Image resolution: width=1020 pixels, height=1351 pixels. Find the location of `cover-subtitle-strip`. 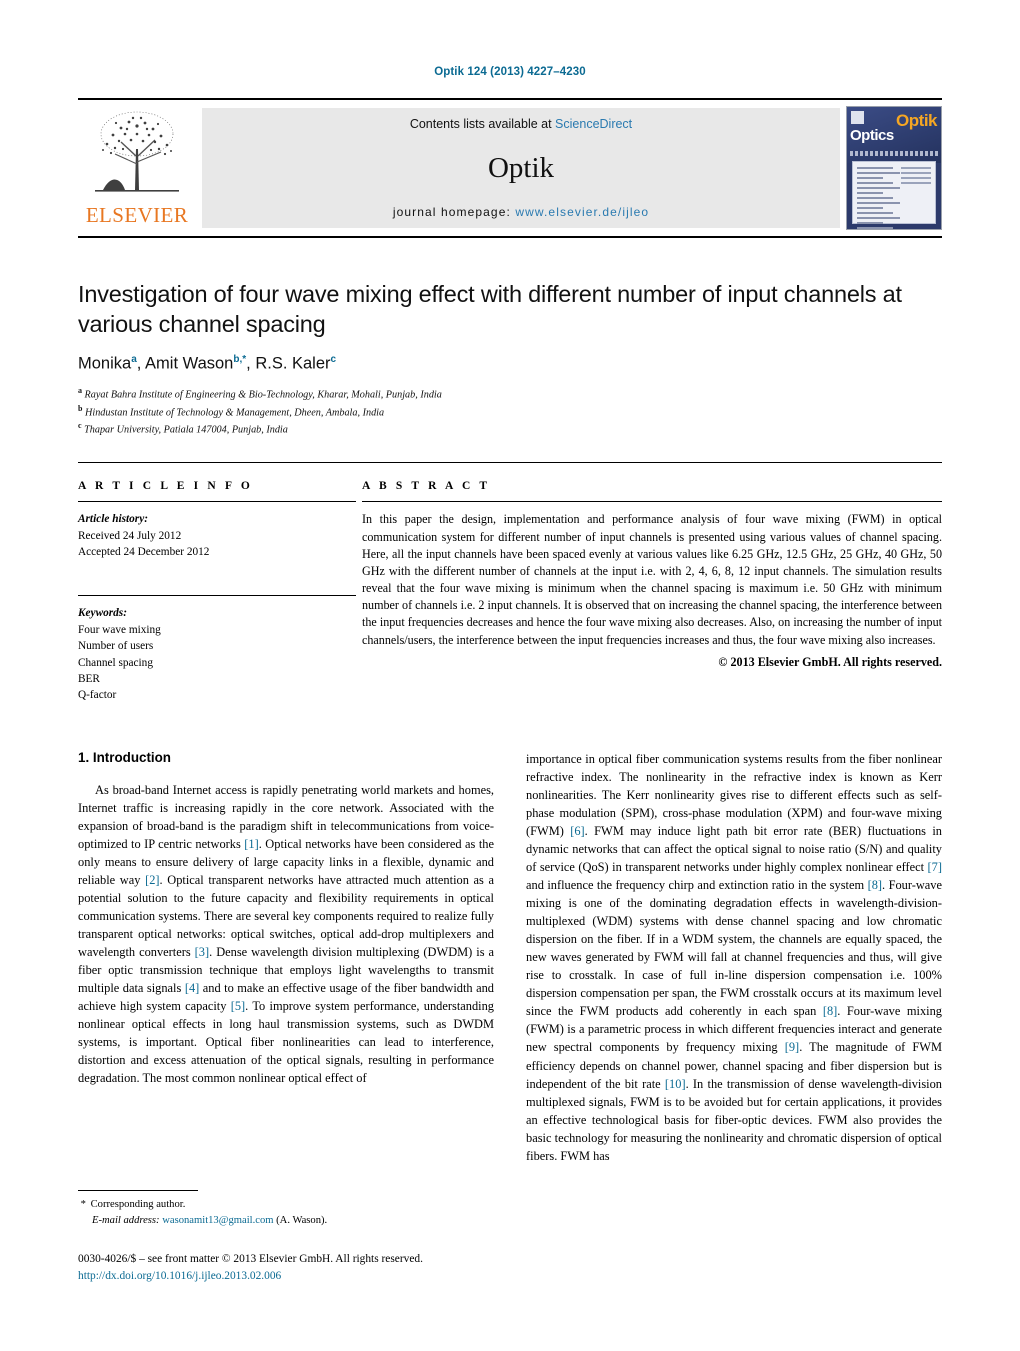

cover-subtitle-strip is located at coordinates (894, 153).